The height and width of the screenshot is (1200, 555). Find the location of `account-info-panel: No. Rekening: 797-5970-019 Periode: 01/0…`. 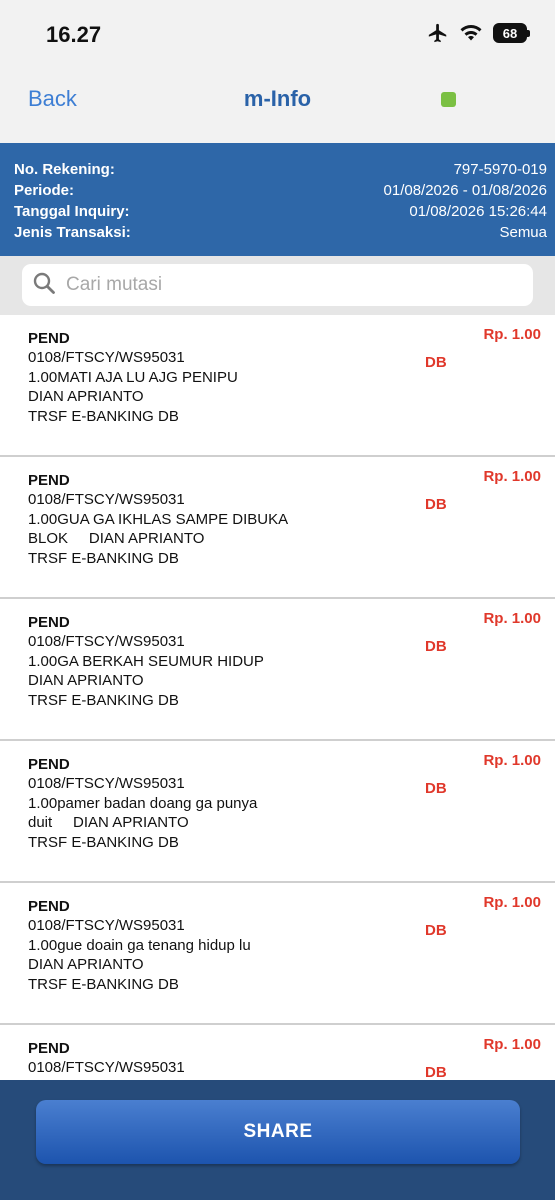

account-info-panel: No. Rekening: 797-5970-019 Periode: 01/0… is located at coordinates (277, 199).